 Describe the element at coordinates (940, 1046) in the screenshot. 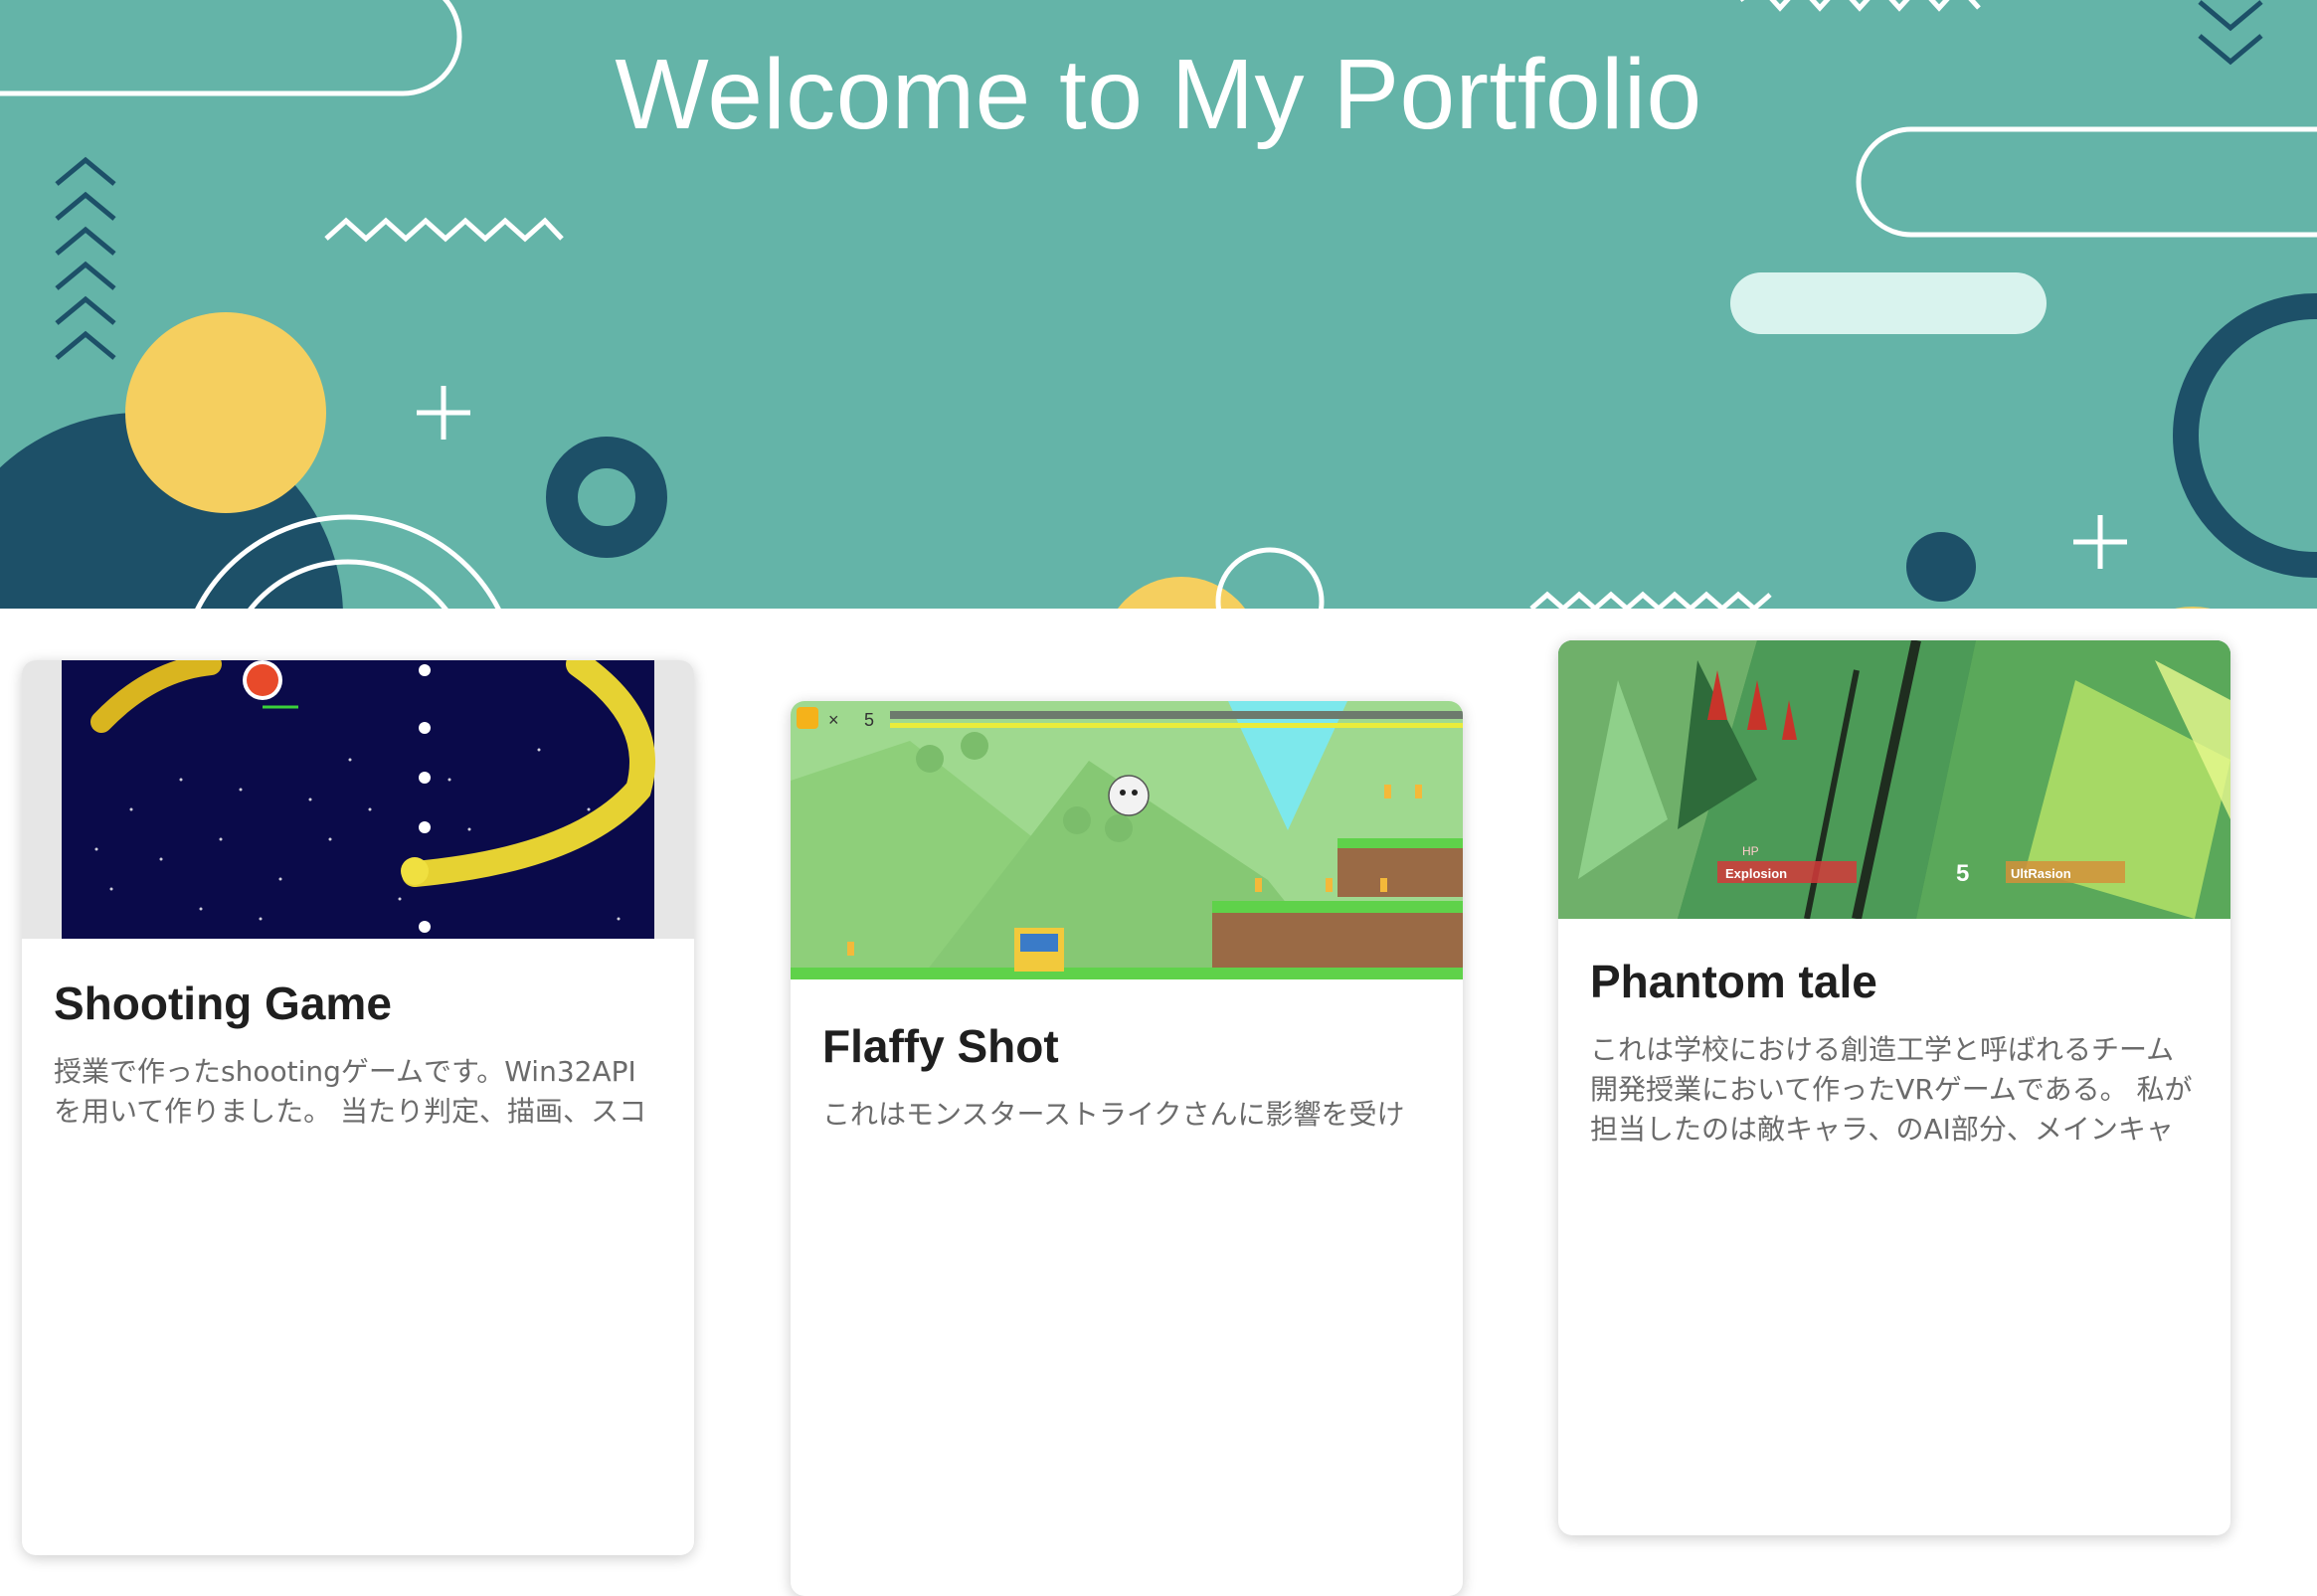

I see `project-title: Flaffy Shot` at that location.